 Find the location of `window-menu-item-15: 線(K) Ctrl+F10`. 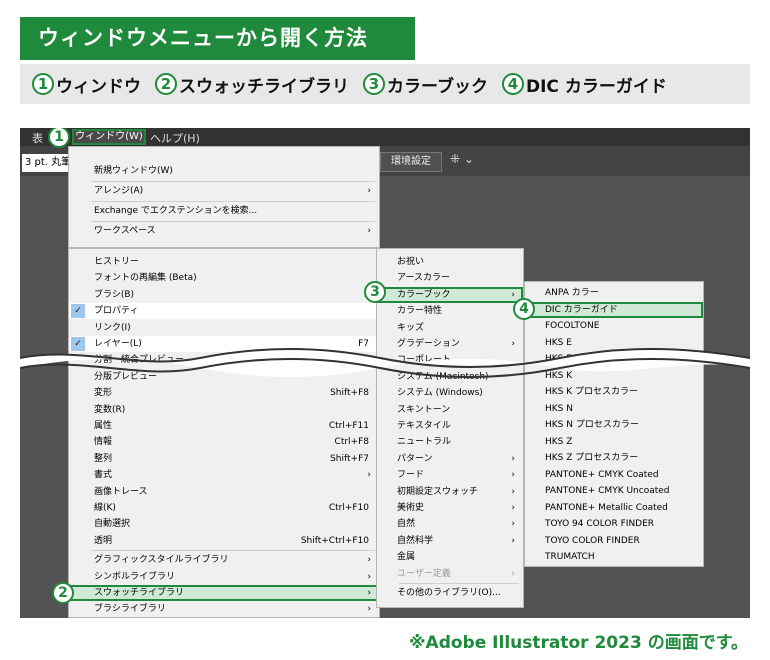

window-menu-item-15: 線(K) Ctrl+F10 is located at coordinates (224, 508).